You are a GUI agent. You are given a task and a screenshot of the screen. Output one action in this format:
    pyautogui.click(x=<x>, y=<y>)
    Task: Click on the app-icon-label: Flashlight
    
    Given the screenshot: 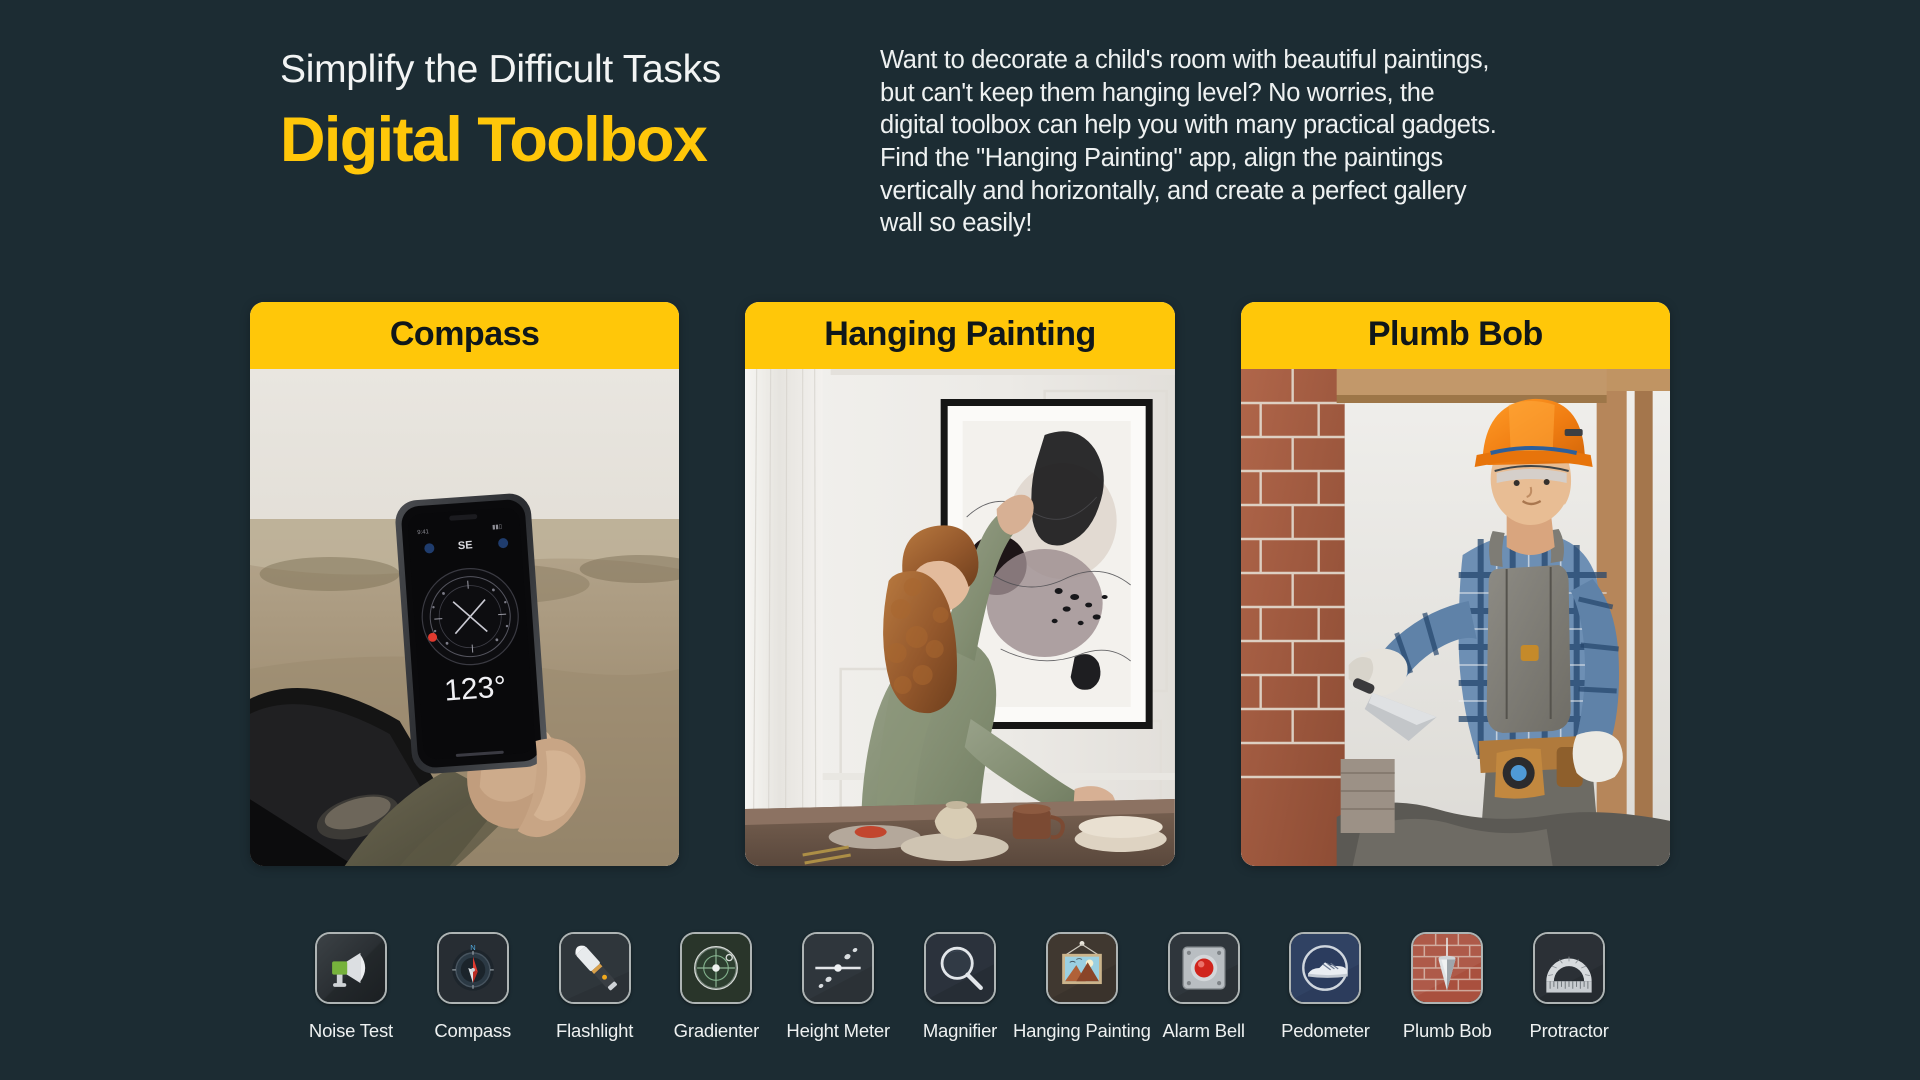 What is the action you would take?
    pyautogui.click(x=594, y=1030)
    